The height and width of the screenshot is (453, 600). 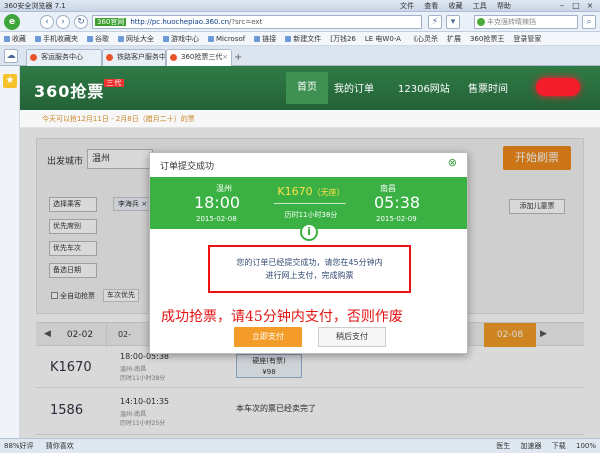 I want to click on site-logo: 360抢票 三代, so click(x=79, y=90).